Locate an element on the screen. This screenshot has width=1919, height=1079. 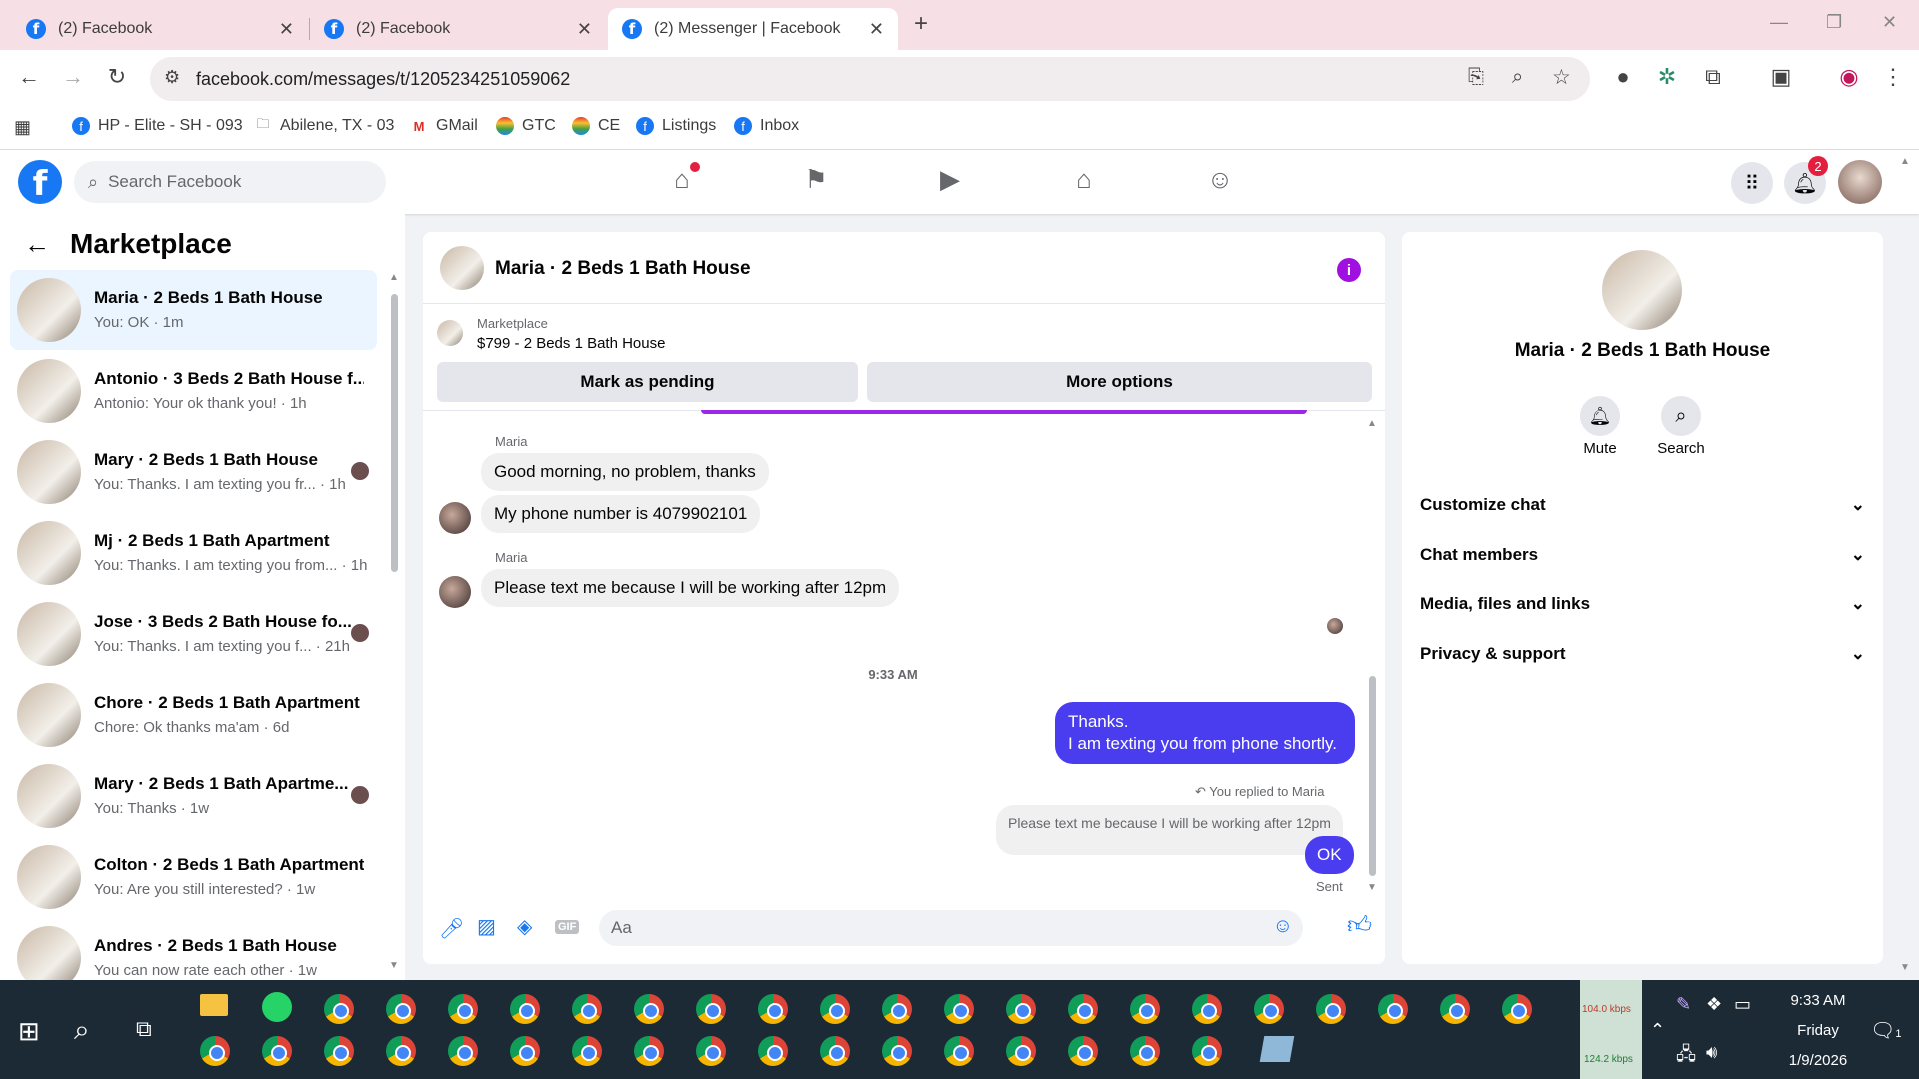
facebook-logo-icon: f is located at coordinates (40, 182).